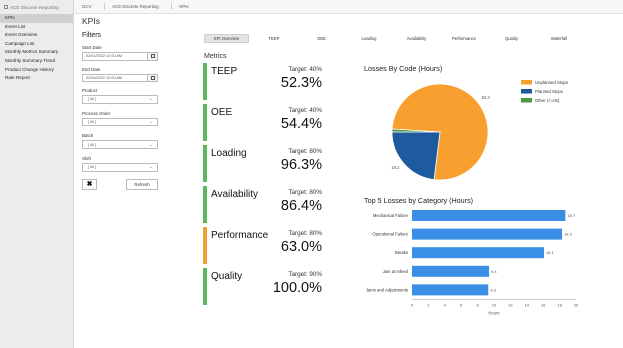  Describe the element at coordinates (120, 99) in the screenshot. I see `product-select: [ All ] ⌄` at that location.